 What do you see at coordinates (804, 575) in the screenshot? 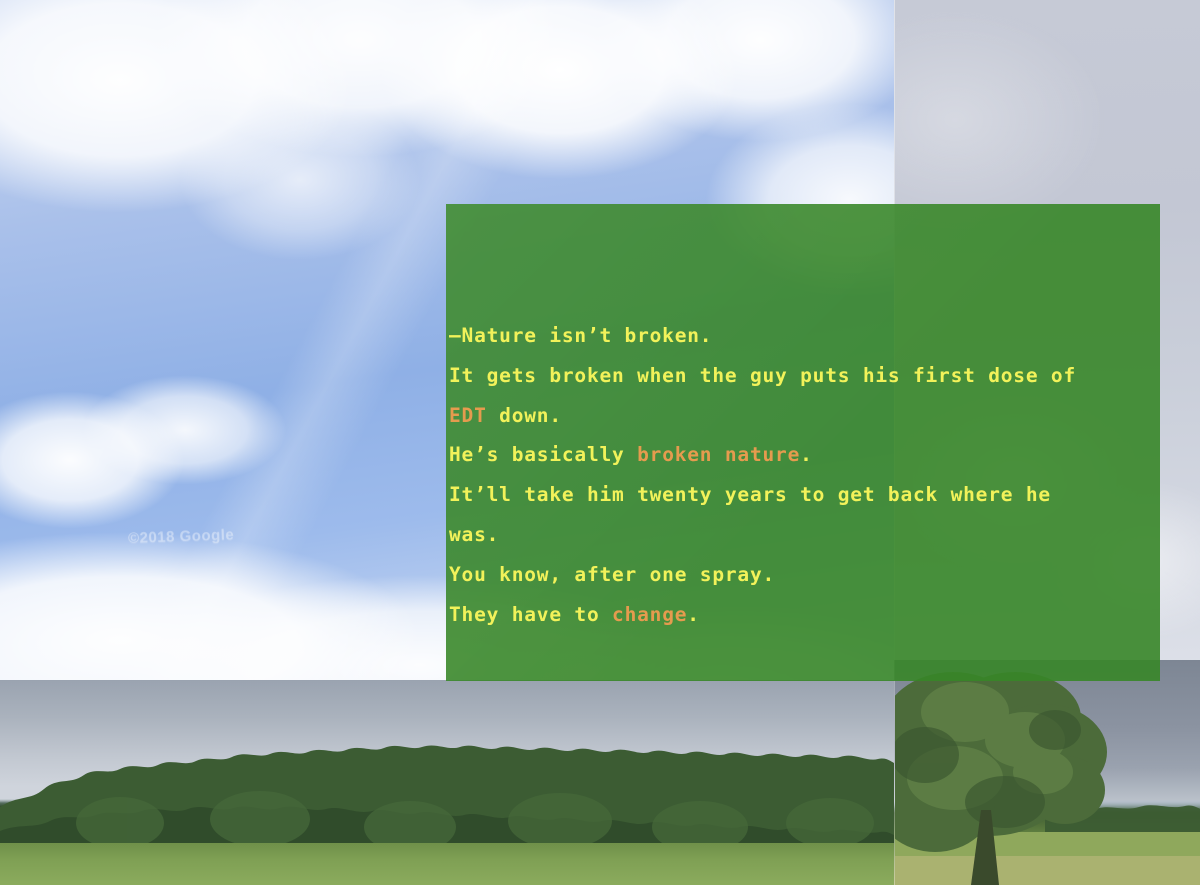
I see `quote-line-7: You know, after one spray.` at bounding box center [804, 575].